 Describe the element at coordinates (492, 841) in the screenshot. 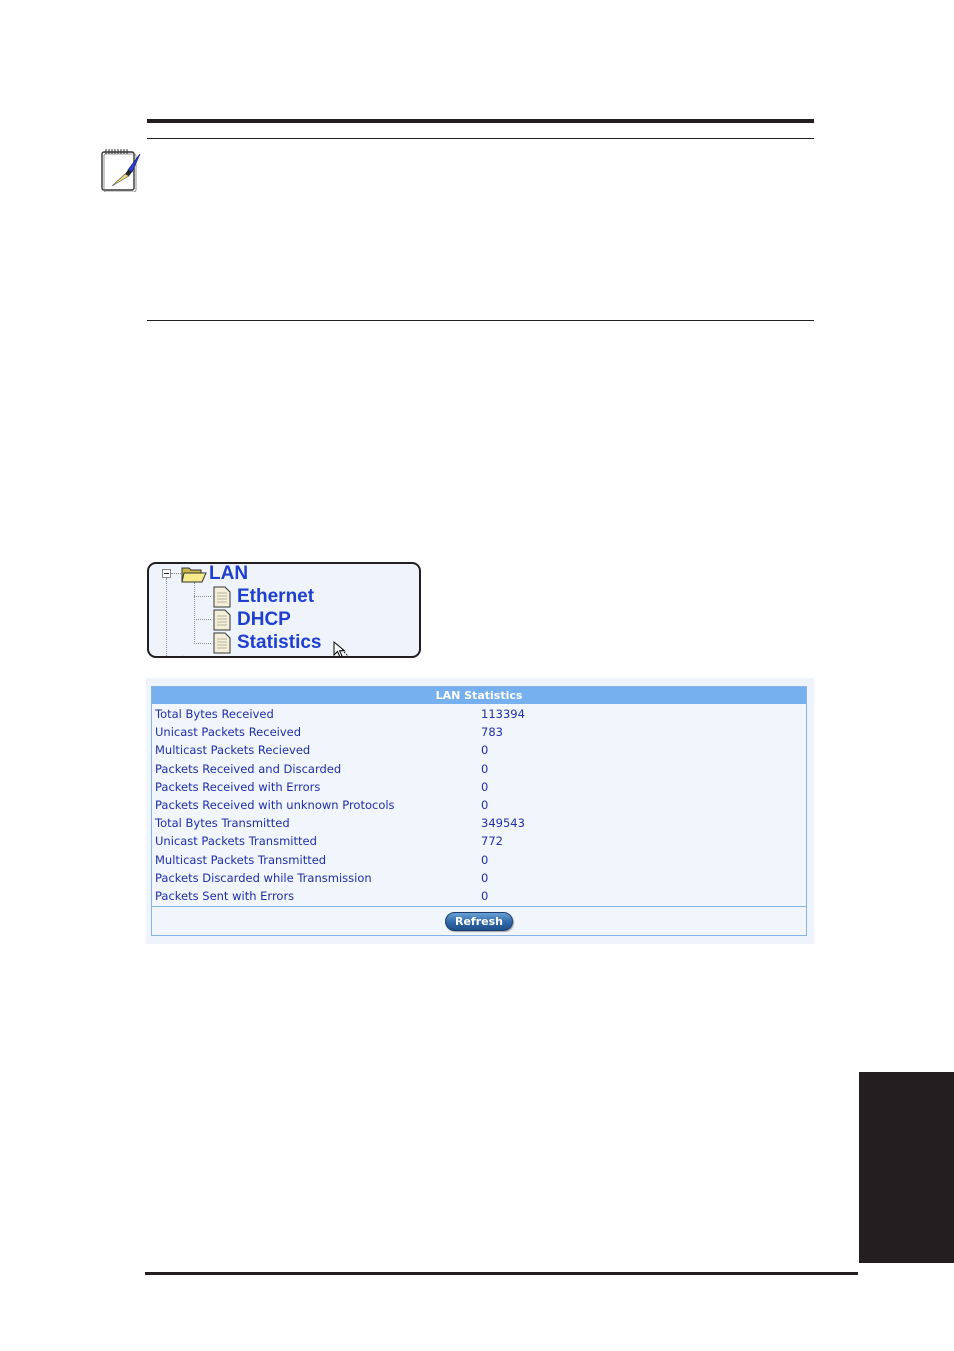

I see `stat-value: 772` at that location.